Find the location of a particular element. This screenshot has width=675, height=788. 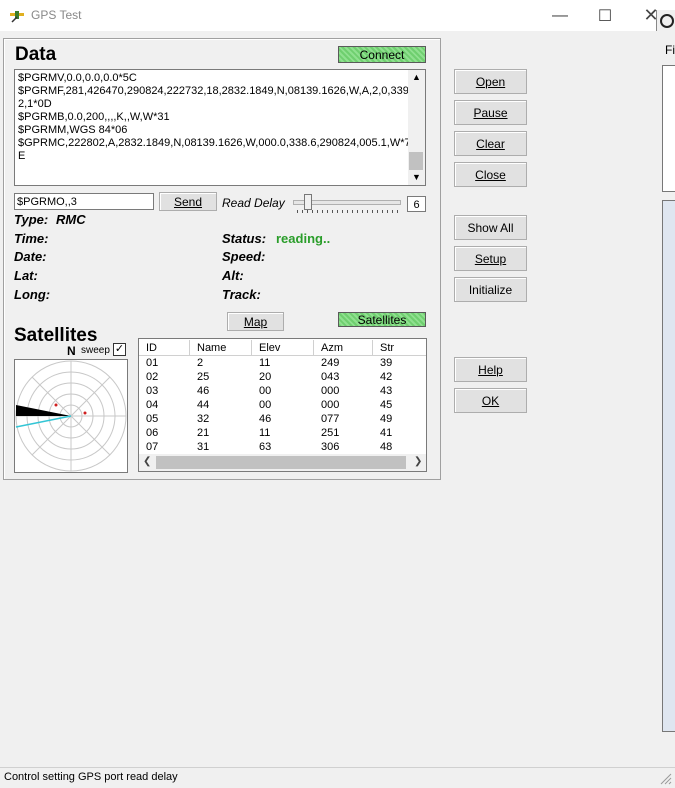

table-hscrollbar: ❮ ❯ is located at coordinates (282, 462).